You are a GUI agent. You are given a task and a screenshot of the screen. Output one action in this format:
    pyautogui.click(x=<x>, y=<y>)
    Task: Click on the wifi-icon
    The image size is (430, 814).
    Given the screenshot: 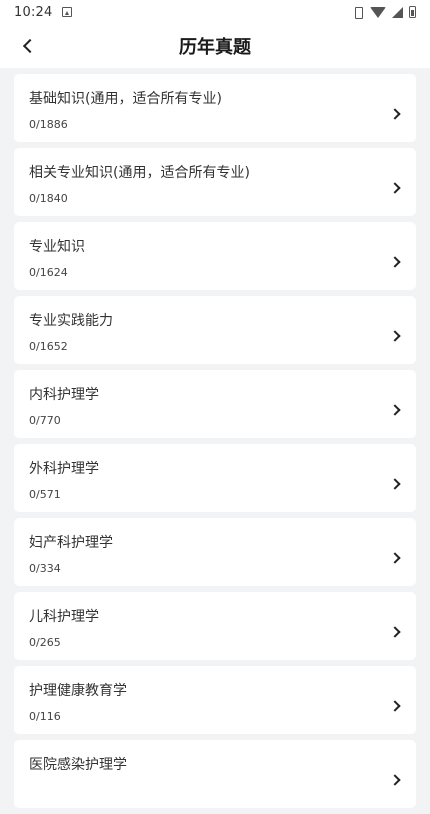 What is the action you would take?
    pyautogui.click(x=378, y=12)
    